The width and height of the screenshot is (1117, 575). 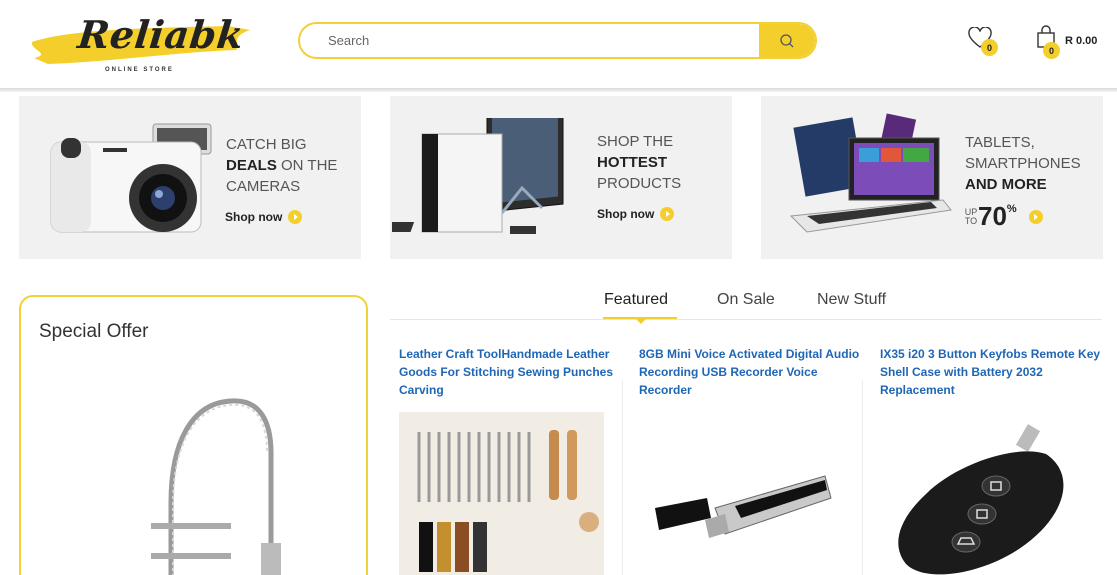 I want to click on header-divider, so click(x=558, y=90).